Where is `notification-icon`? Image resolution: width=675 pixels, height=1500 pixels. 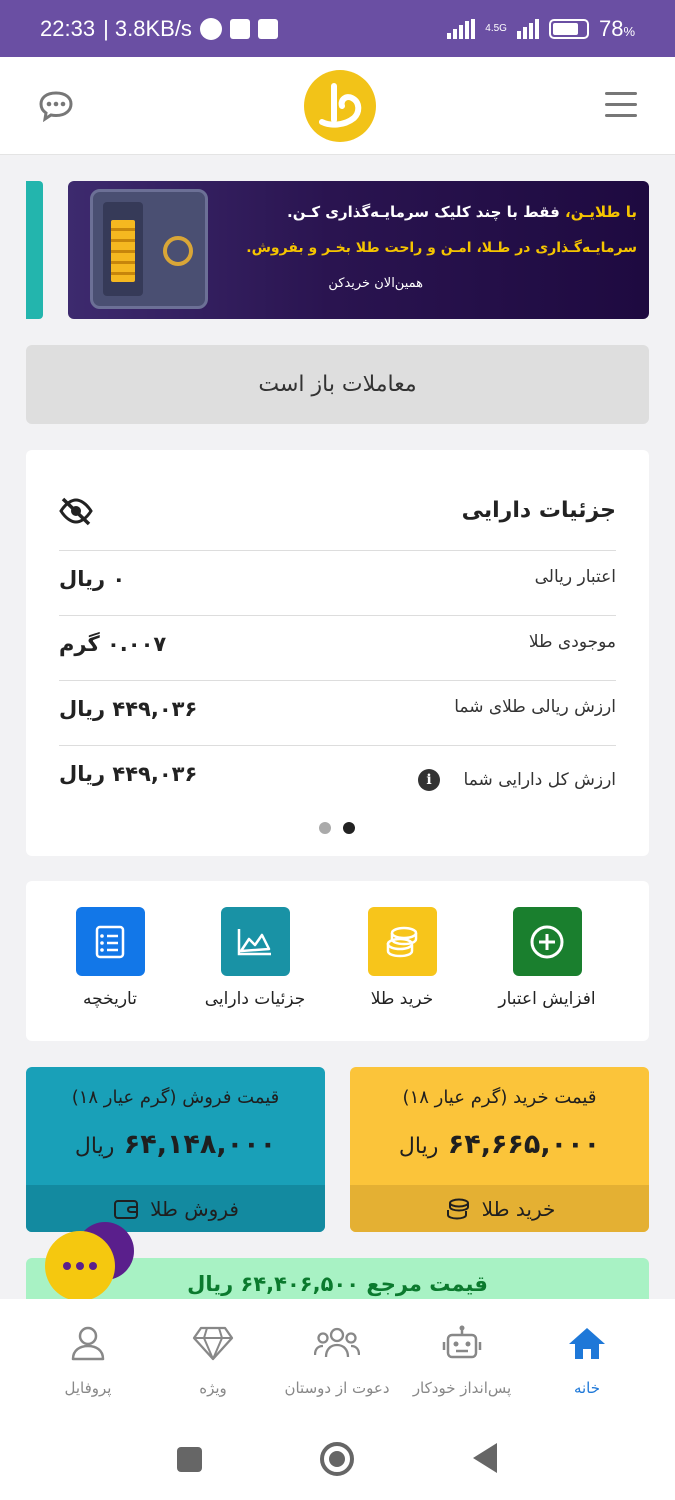 notification-icon is located at coordinates (239, 28).